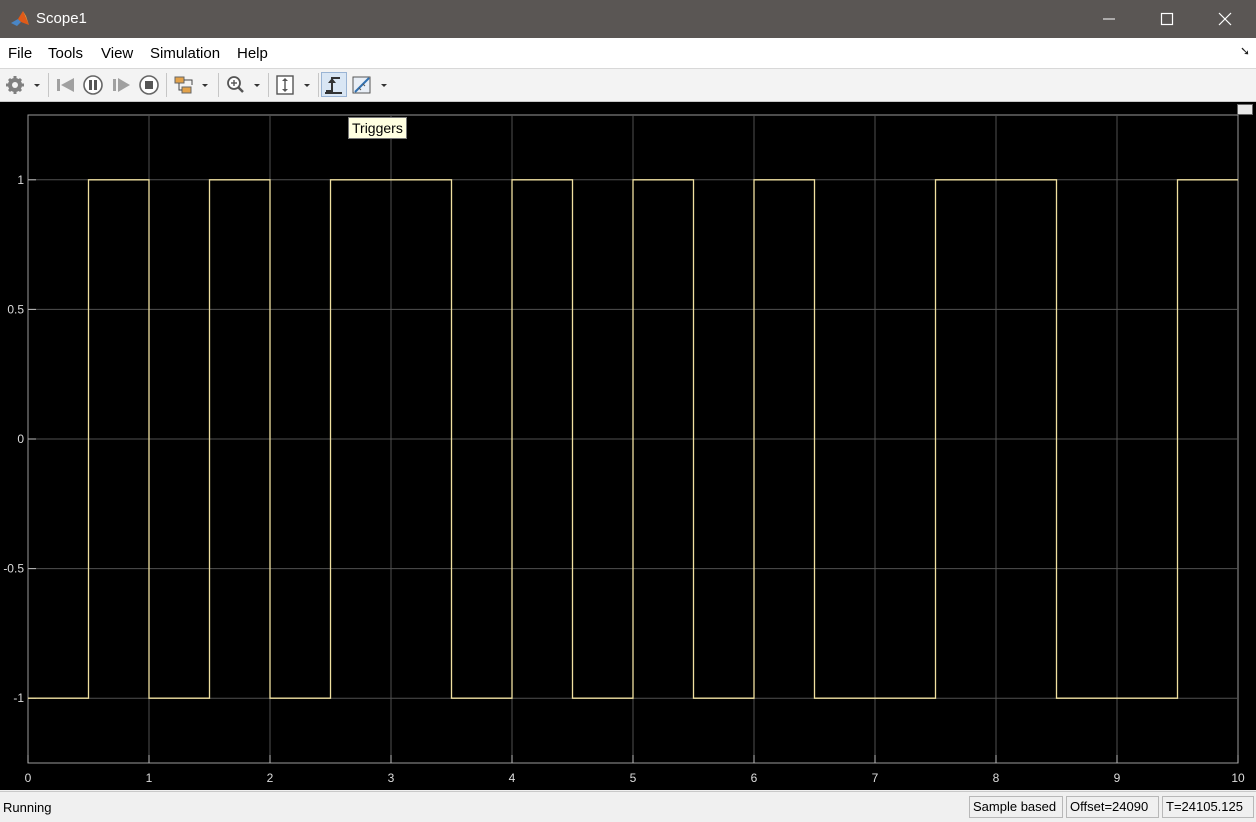 This screenshot has width=1256, height=822. I want to click on menu-file: File, so click(20, 53).